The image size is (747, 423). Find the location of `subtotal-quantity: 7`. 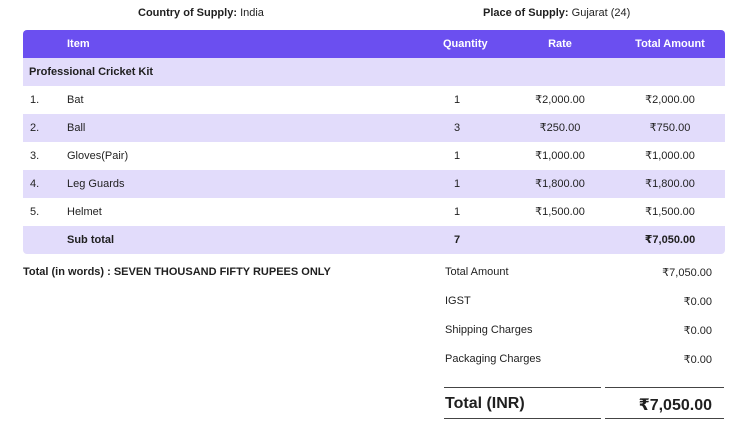

subtotal-quantity: 7 is located at coordinates (457, 240).